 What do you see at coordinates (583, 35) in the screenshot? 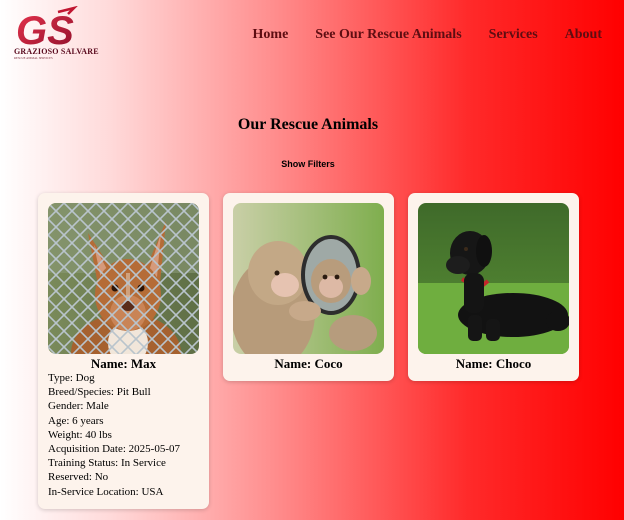
I see `nav-about-link: About` at bounding box center [583, 35].